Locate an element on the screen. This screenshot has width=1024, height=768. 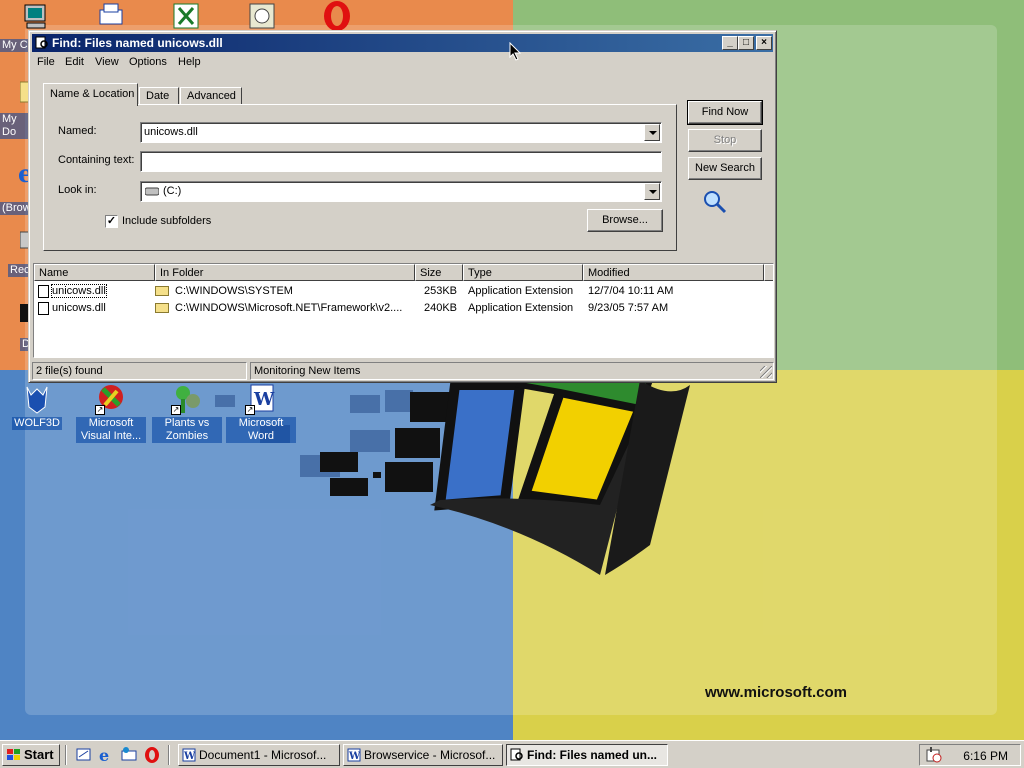
look-in-label: Look in: is located at coordinates (77, 190).